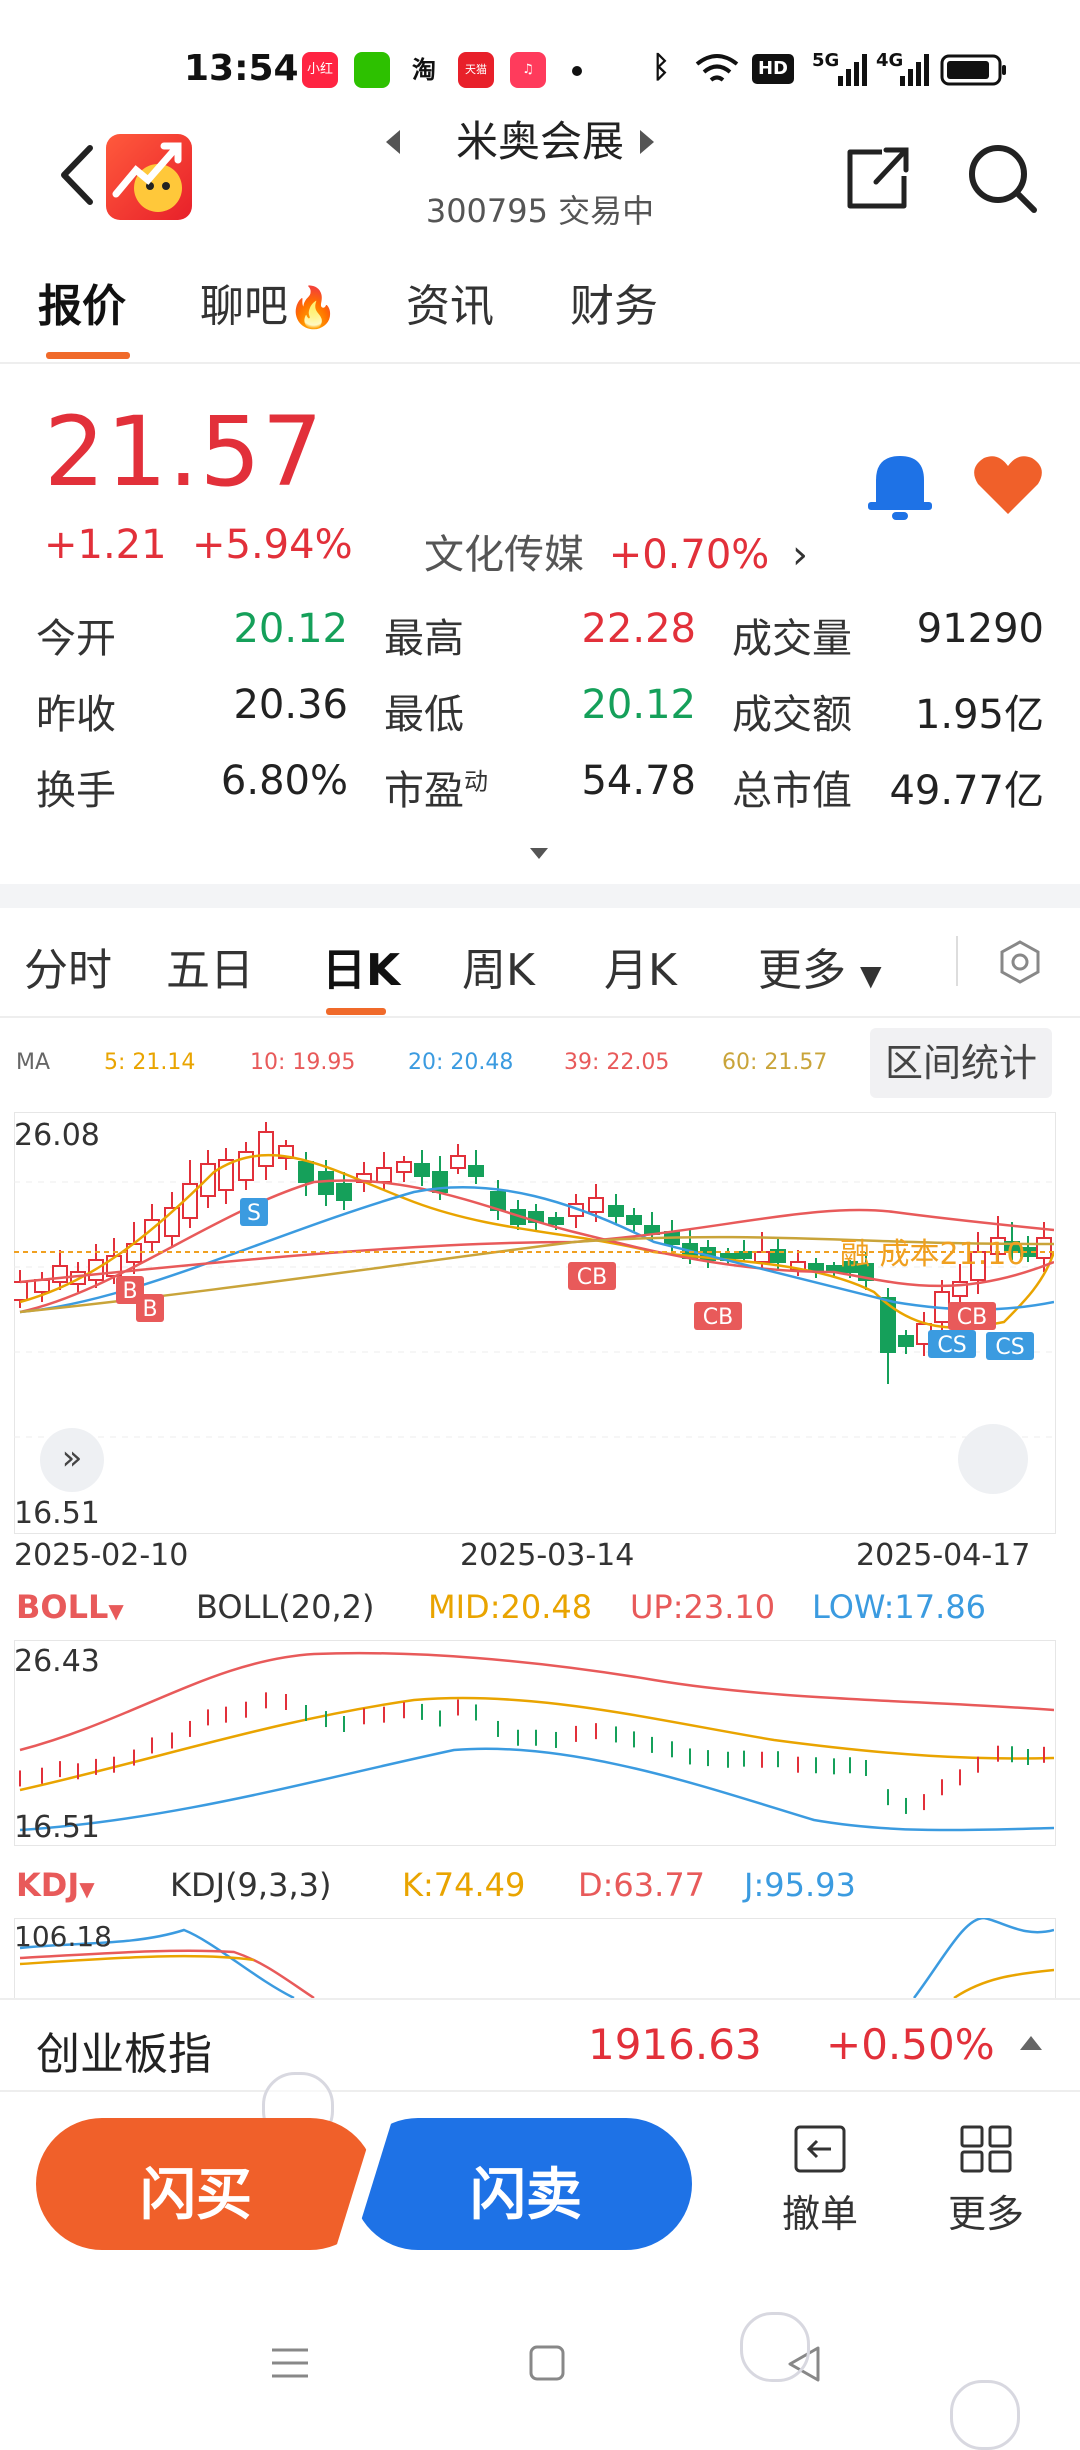  Describe the element at coordinates (82, 175) in the screenshot. I see `back-arrow-icon` at that location.